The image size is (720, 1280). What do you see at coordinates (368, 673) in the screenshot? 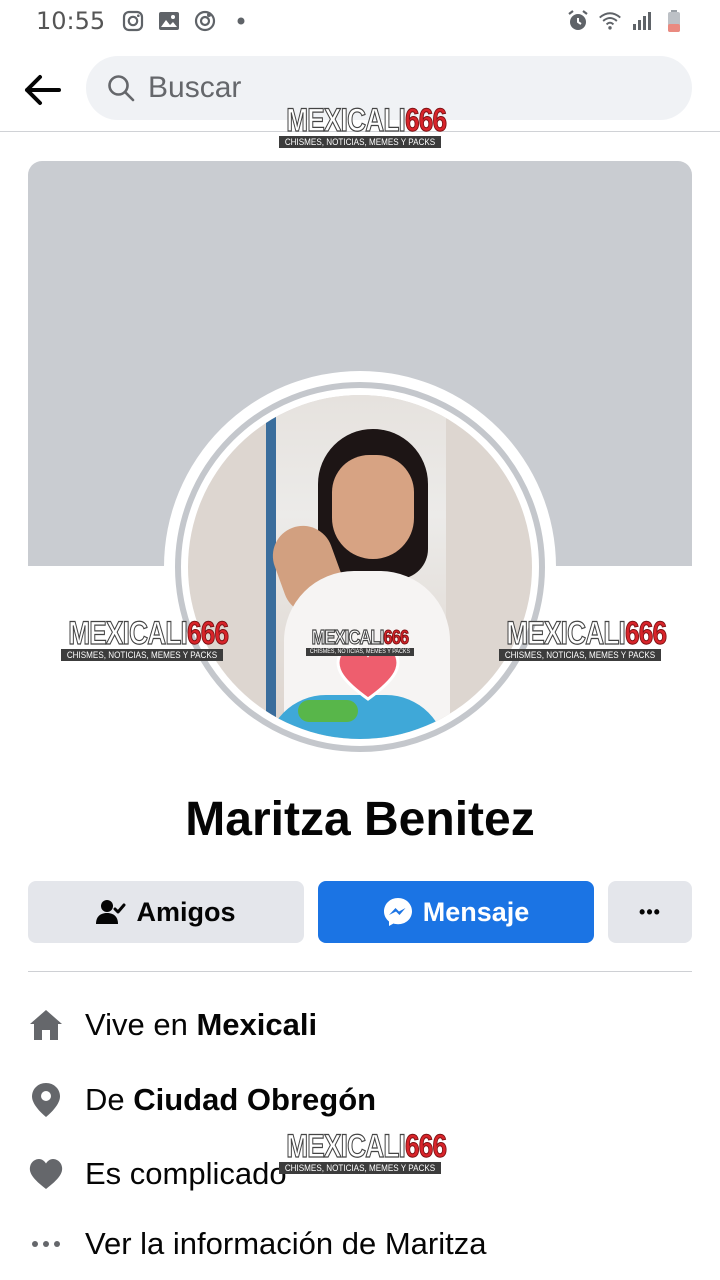
I see `heart-sticker-icon` at bounding box center [368, 673].